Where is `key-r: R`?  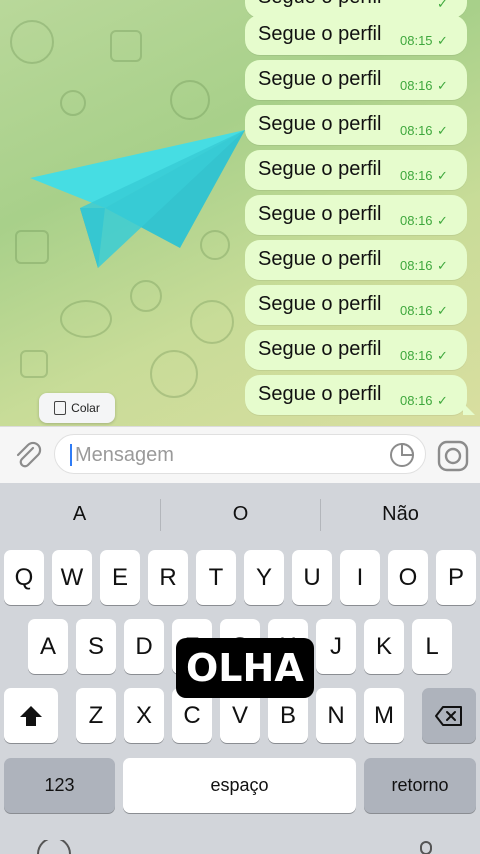
key-r: R is located at coordinates (168, 577).